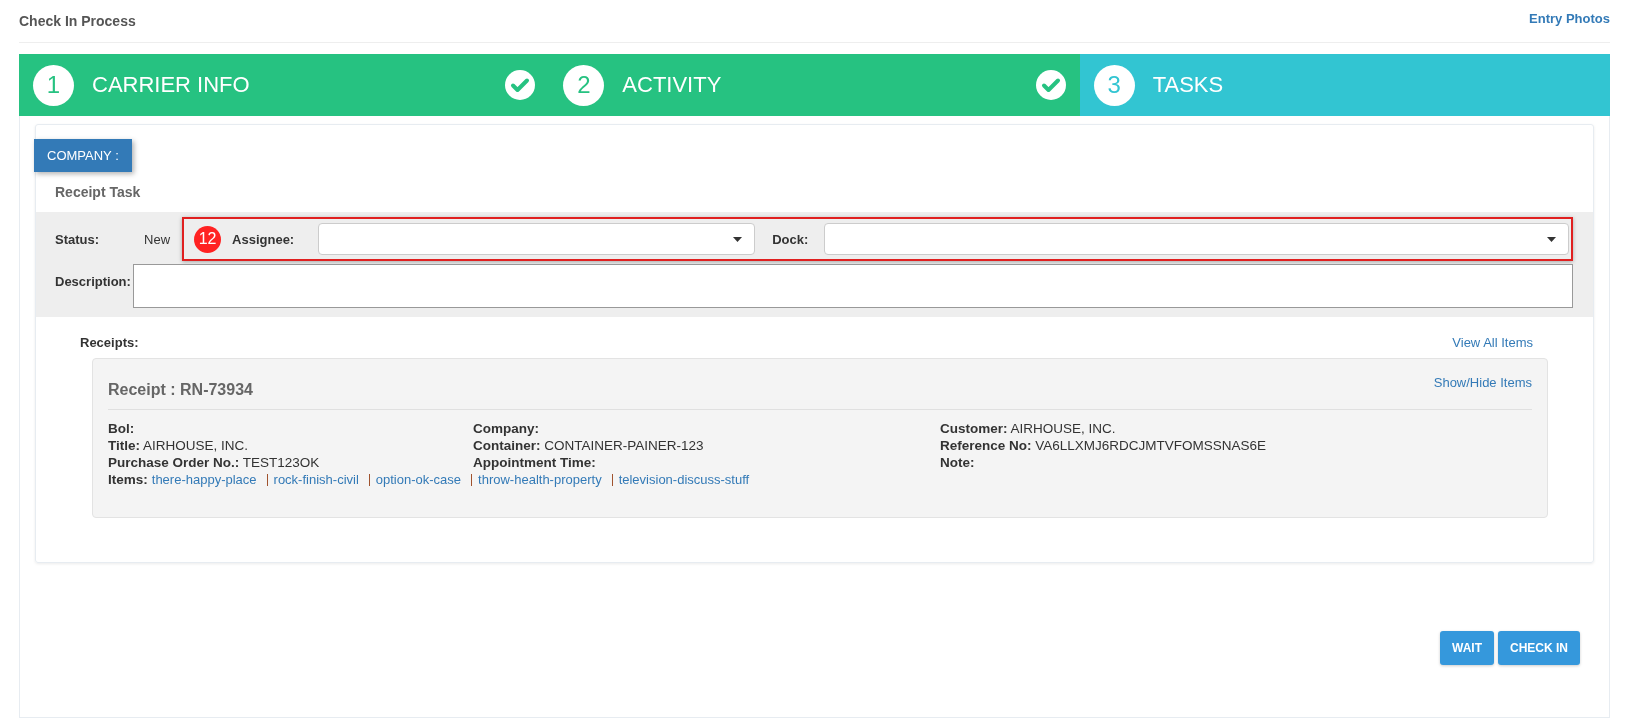  Describe the element at coordinates (263, 239) in the screenshot. I see `assignee-label: Assignee:` at that location.